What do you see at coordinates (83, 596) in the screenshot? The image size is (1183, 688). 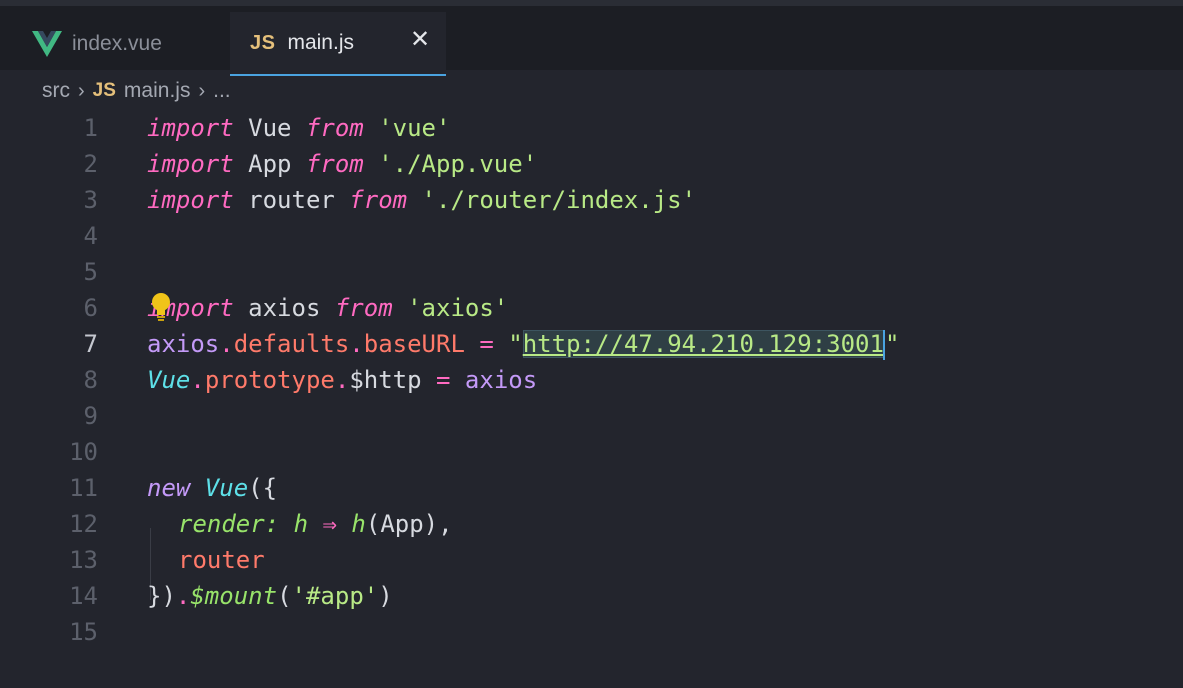 I see `line-number: 14` at bounding box center [83, 596].